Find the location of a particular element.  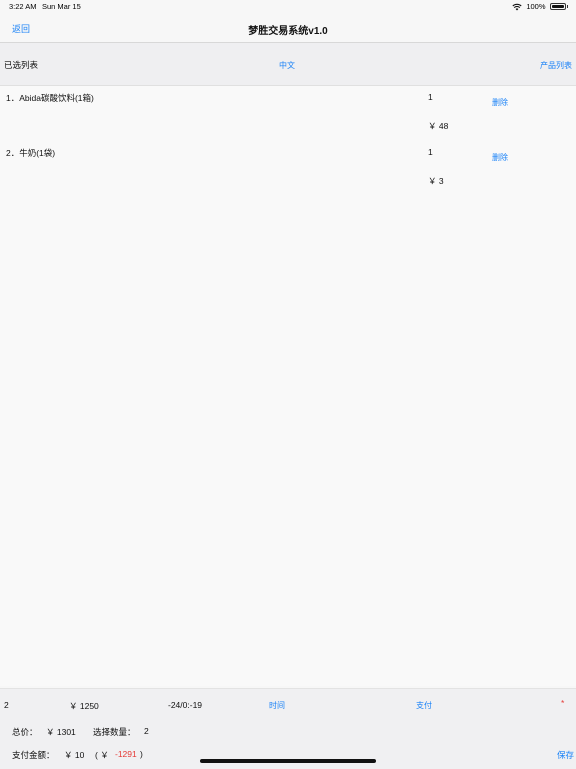

required-star: * is located at coordinates (563, 703).